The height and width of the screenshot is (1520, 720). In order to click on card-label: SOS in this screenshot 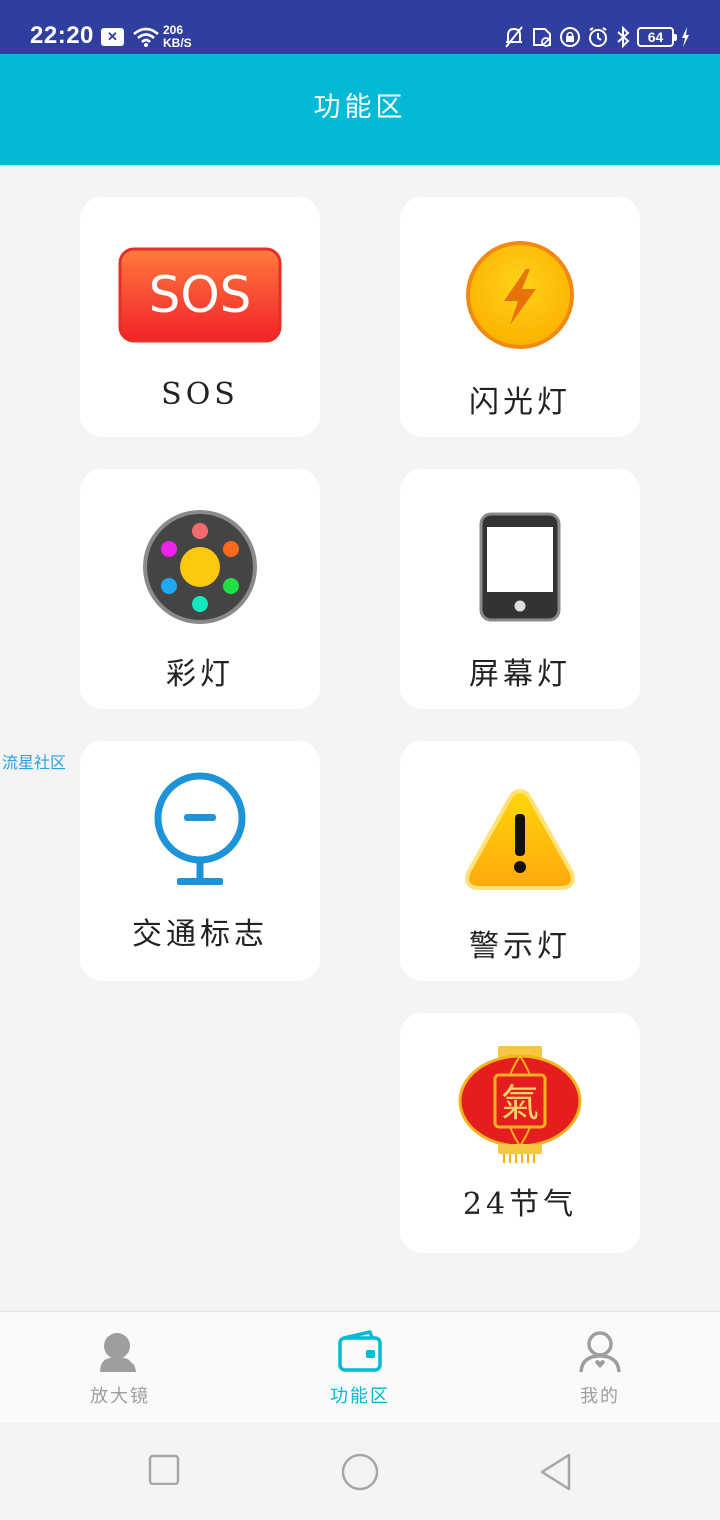, I will do `click(200, 394)`.